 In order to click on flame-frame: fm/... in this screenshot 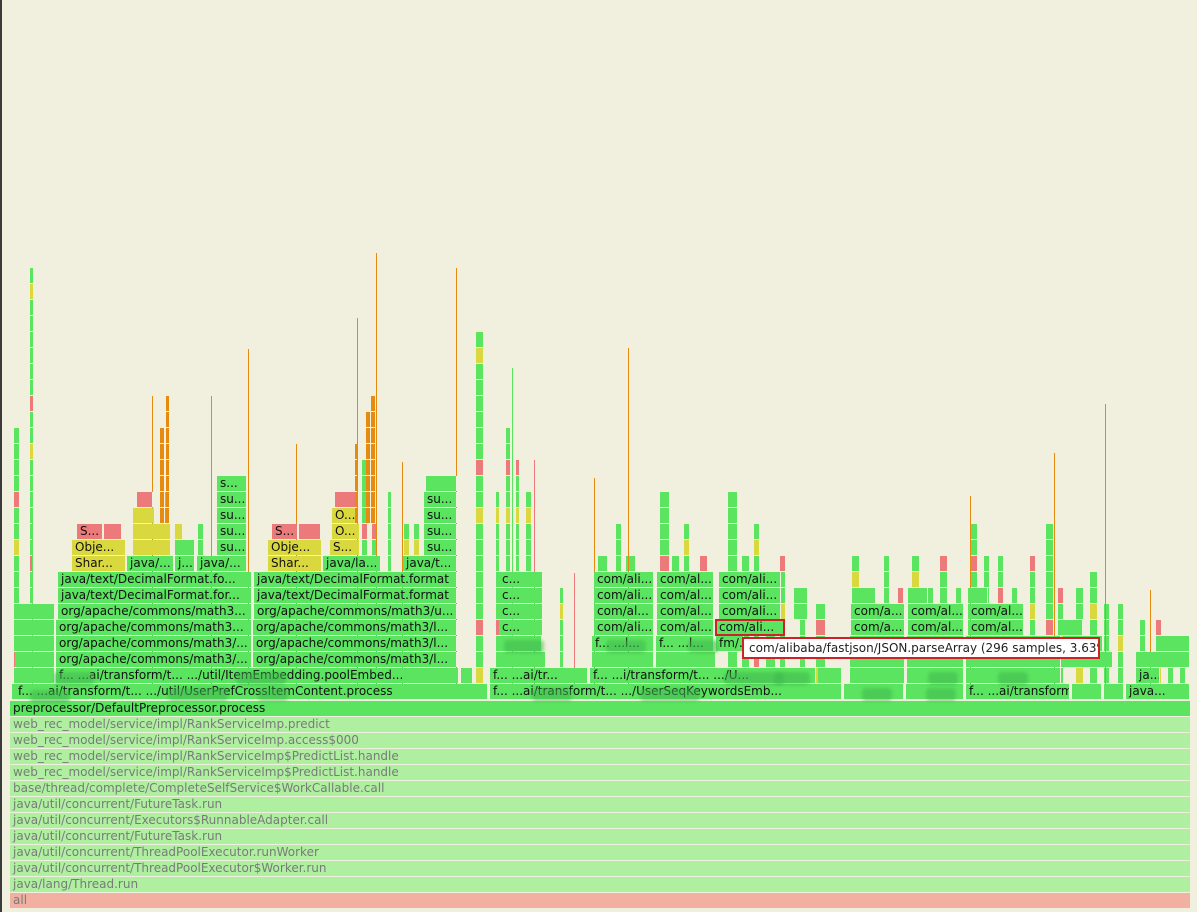, I will do `click(730, 643)`.